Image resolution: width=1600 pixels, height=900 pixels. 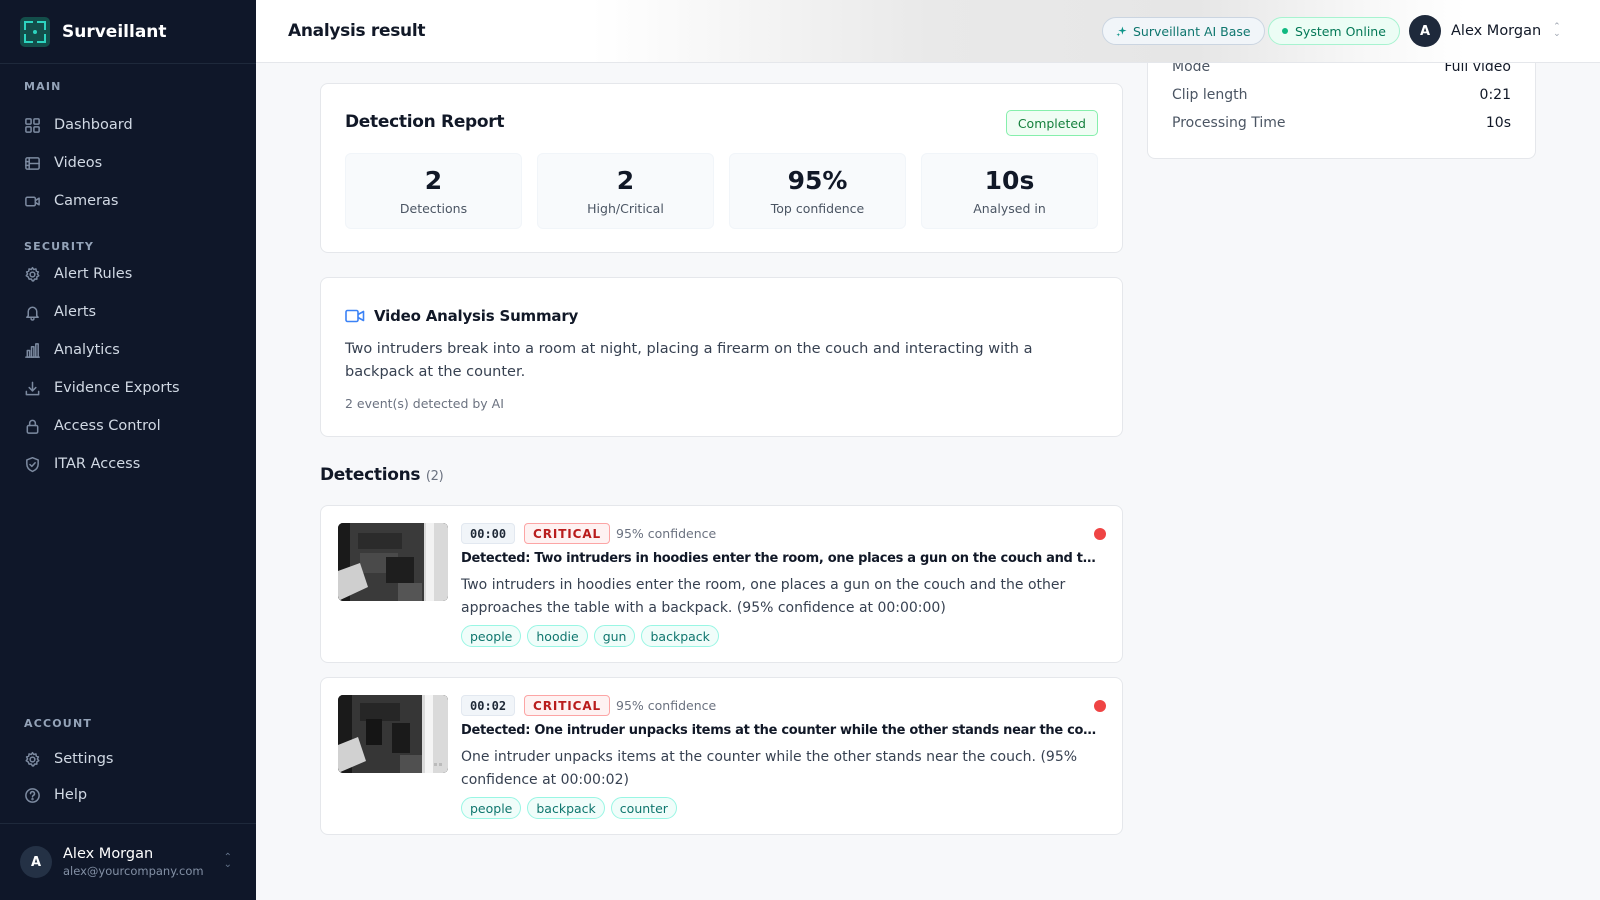 I want to click on sidebar-item-alert-rules: Alert Rules, so click(x=128, y=274).